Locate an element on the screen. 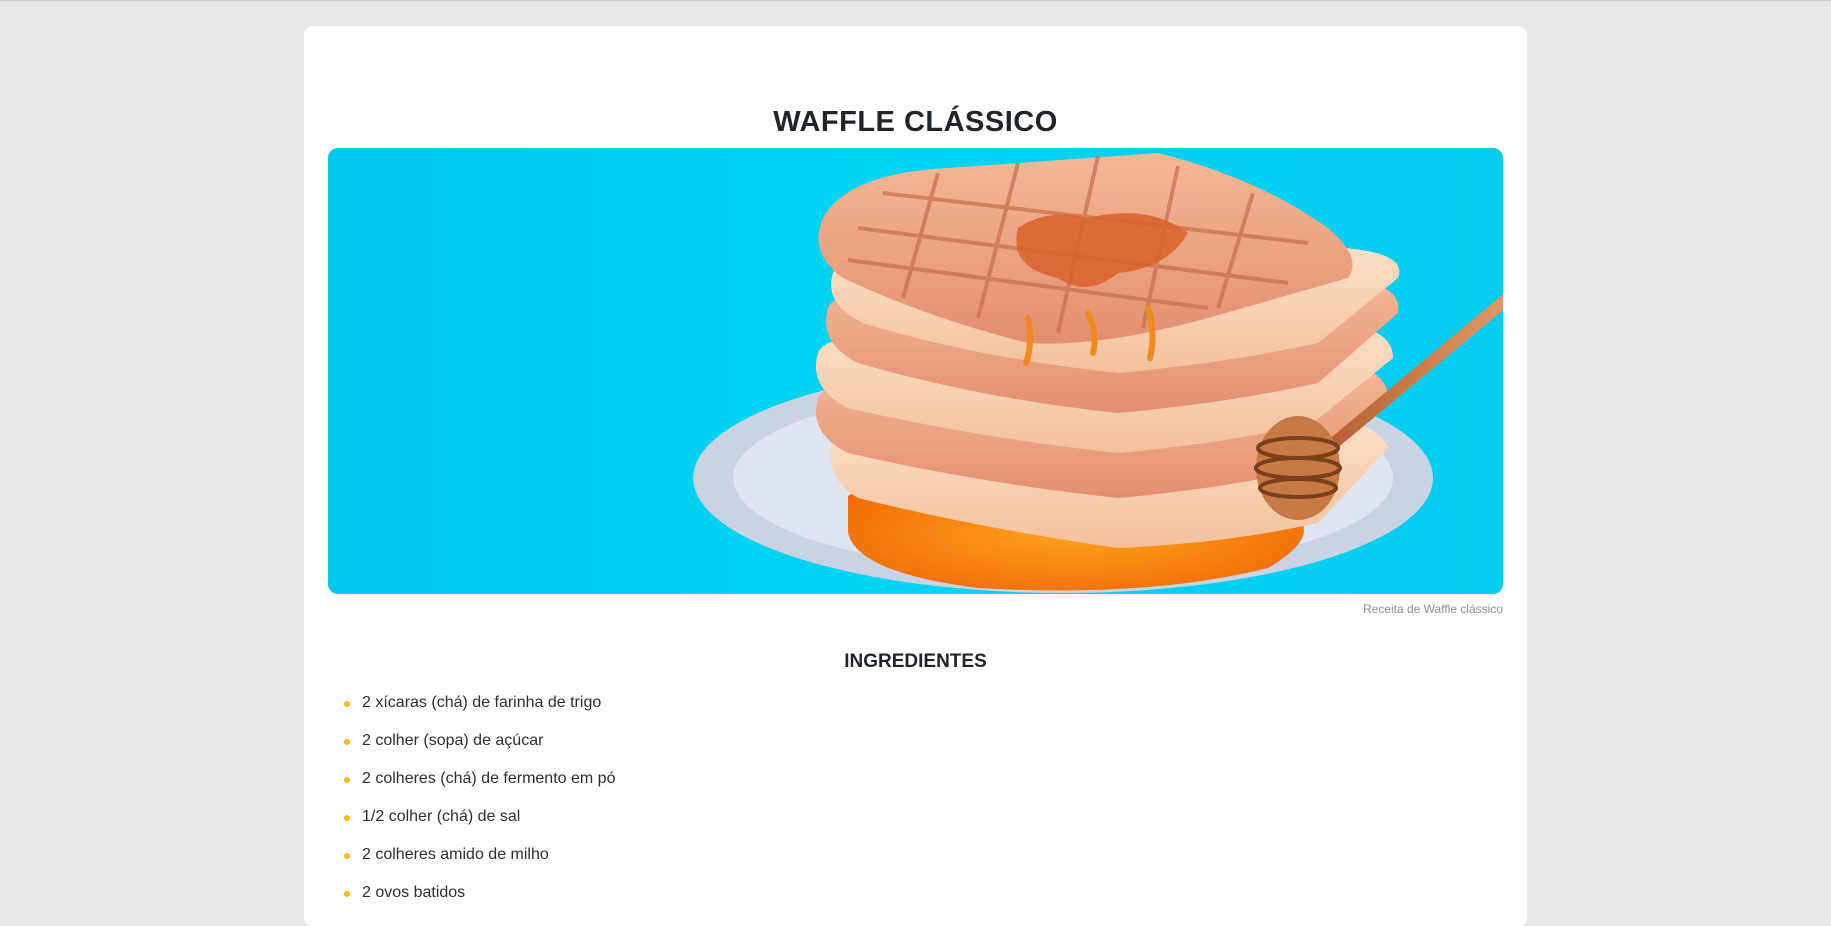 The image size is (1831, 926). page-title: WAFFLE CLÁSSICO is located at coordinates (915, 122).